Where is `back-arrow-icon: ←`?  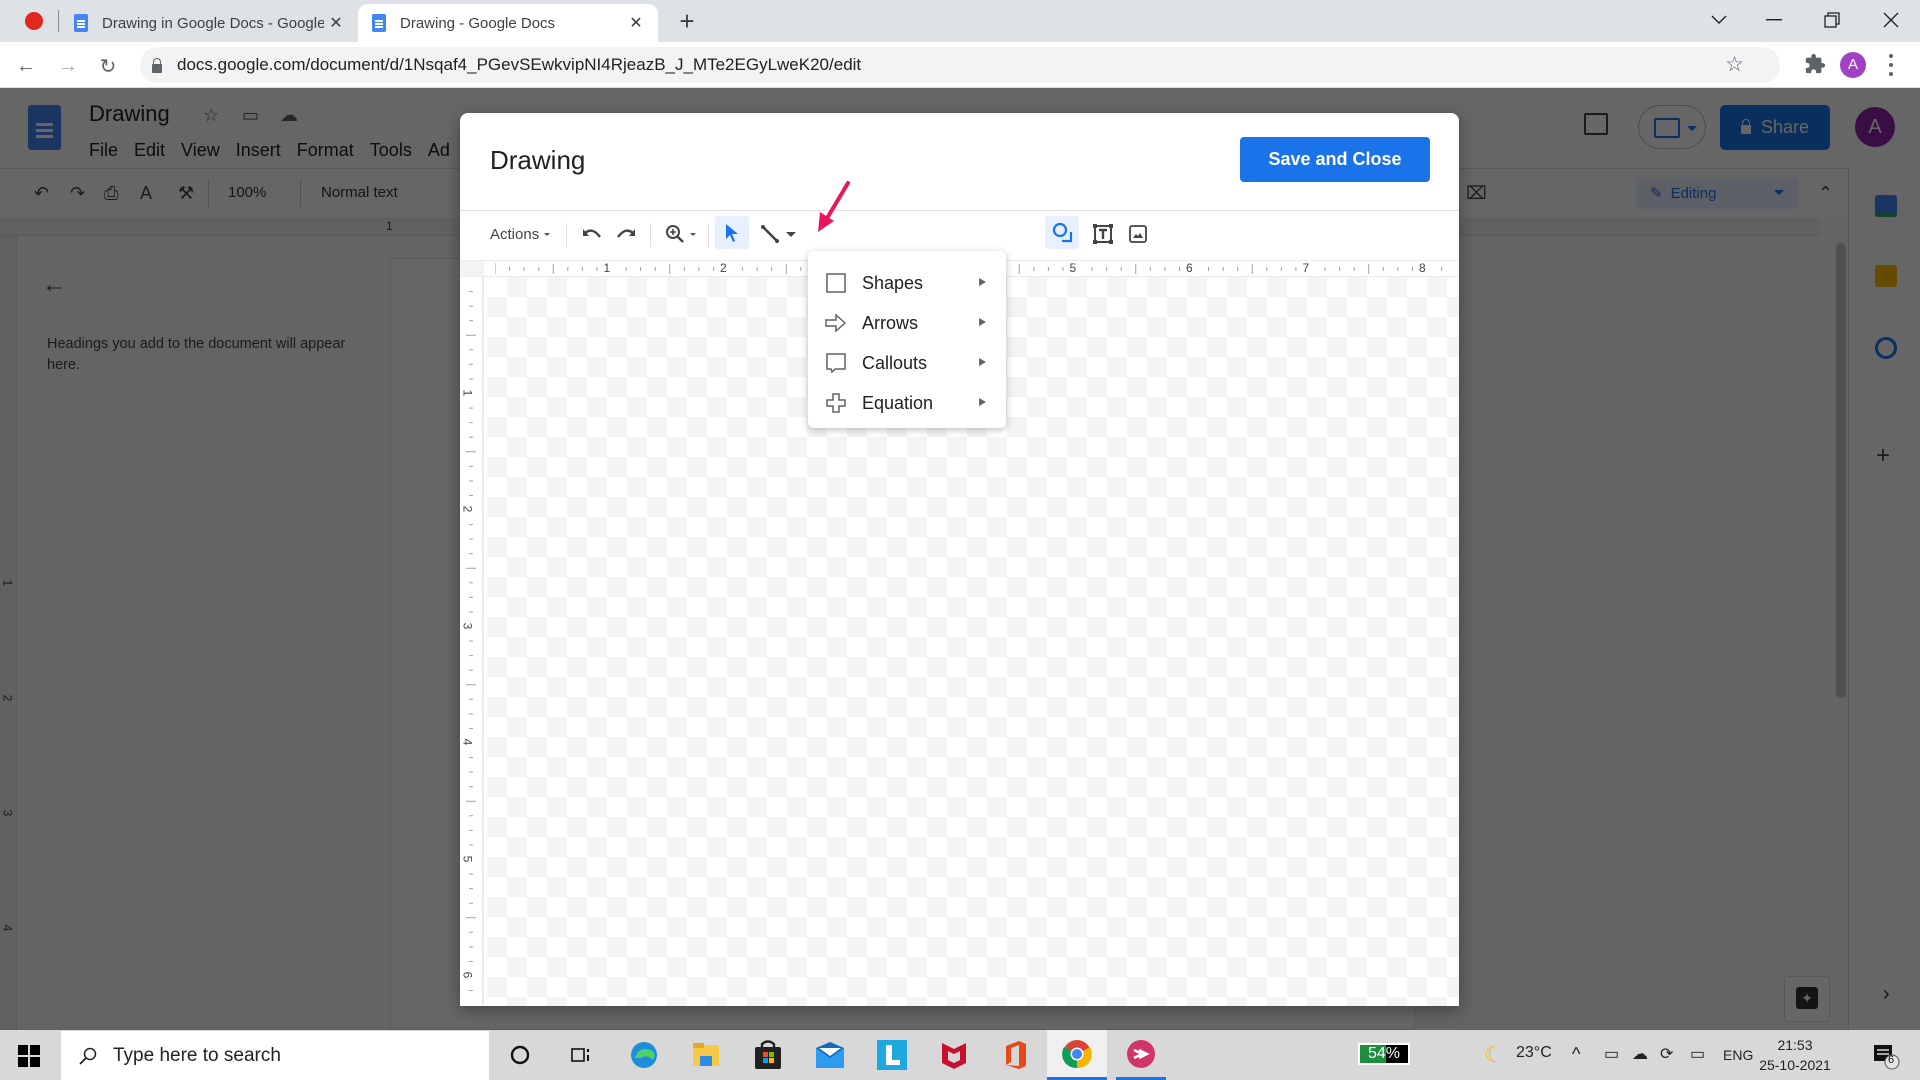
back-arrow-icon: ← is located at coordinates (26, 66).